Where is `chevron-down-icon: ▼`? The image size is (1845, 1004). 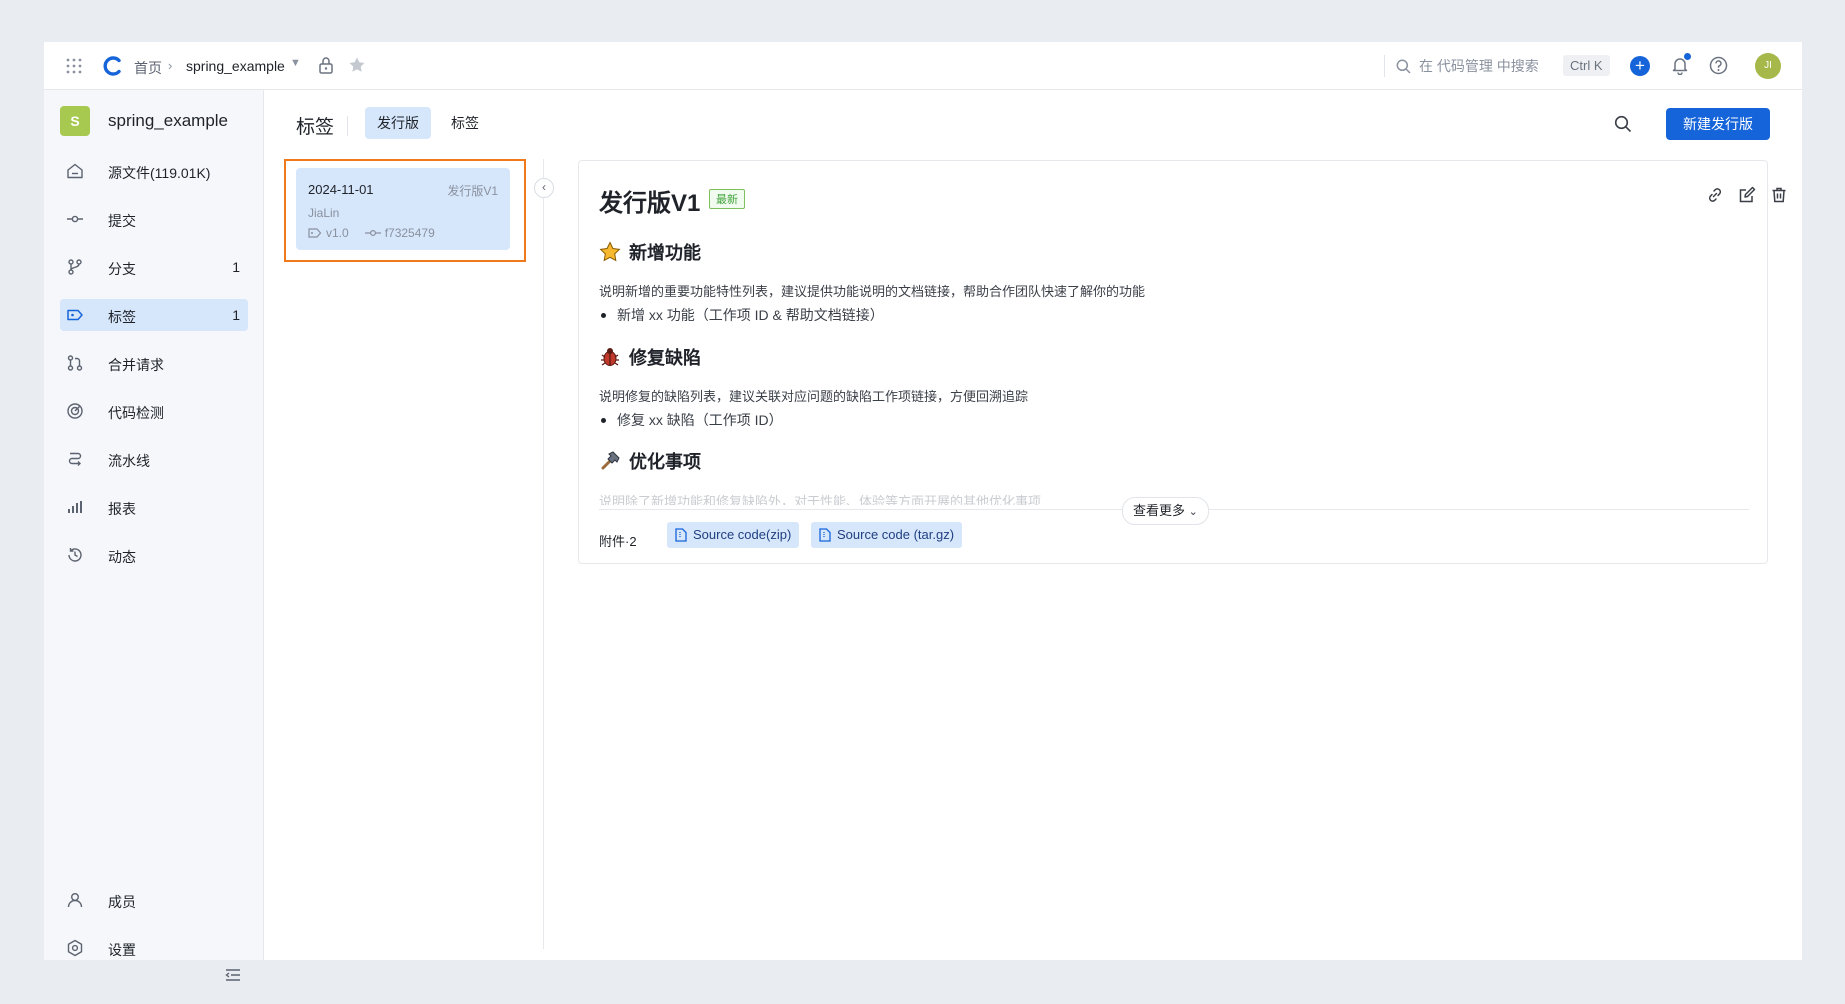 chevron-down-icon: ▼ is located at coordinates (295, 63).